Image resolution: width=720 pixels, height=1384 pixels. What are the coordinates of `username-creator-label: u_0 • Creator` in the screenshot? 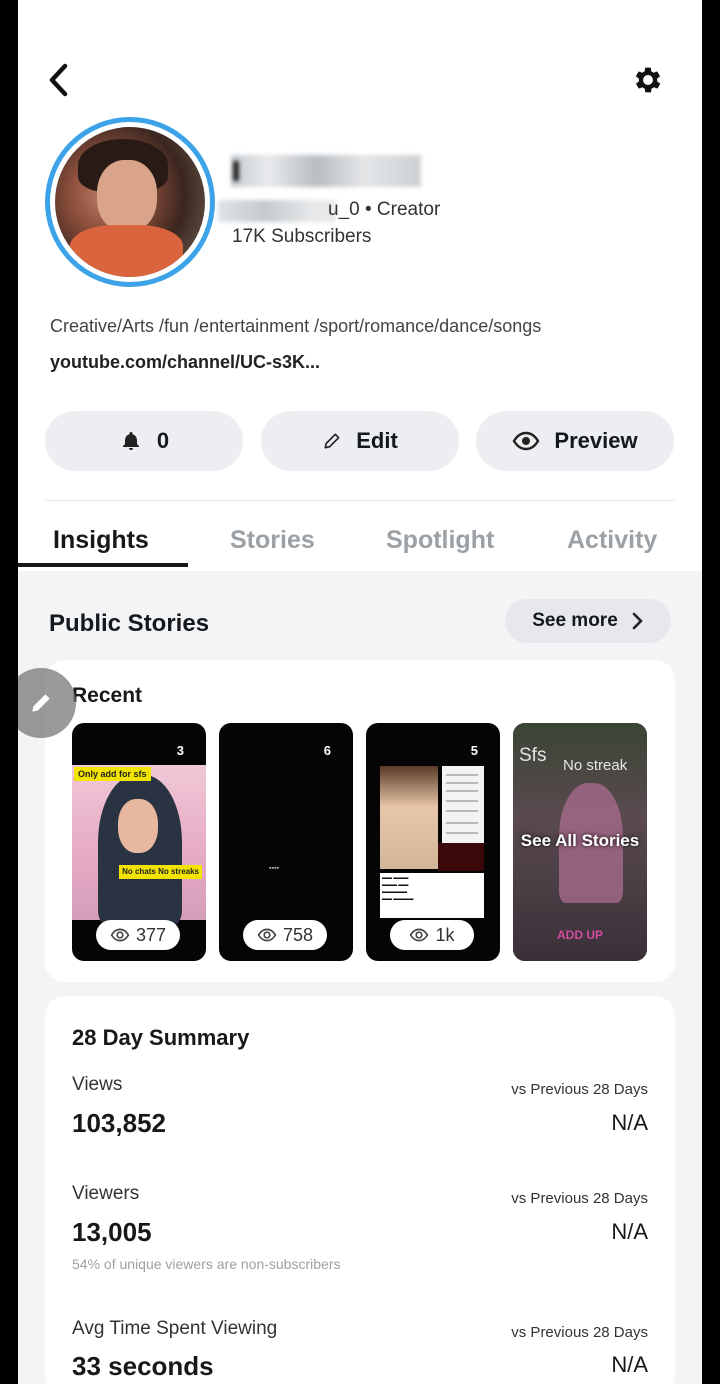 It's located at (384, 209).